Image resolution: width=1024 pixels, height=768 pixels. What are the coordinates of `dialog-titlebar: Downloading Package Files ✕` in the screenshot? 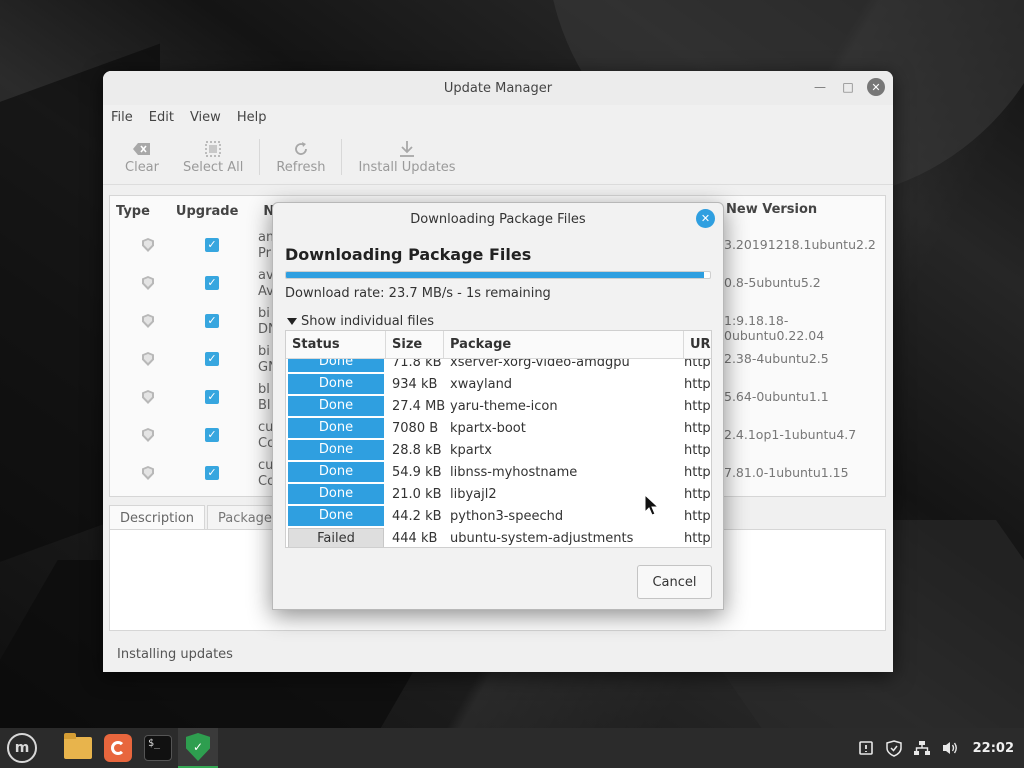 It's located at (498, 219).